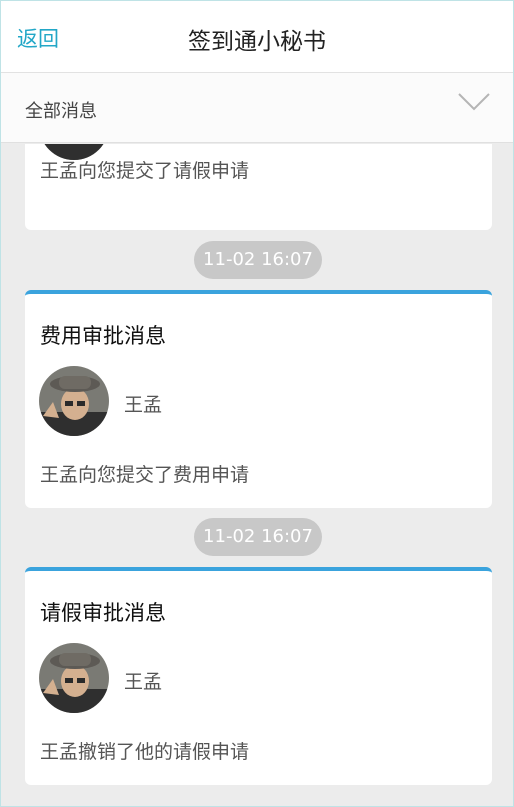 The width and height of the screenshot is (514, 807). Describe the element at coordinates (61, 111) in the screenshot. I see `filter-label: 全部消息` at that location.